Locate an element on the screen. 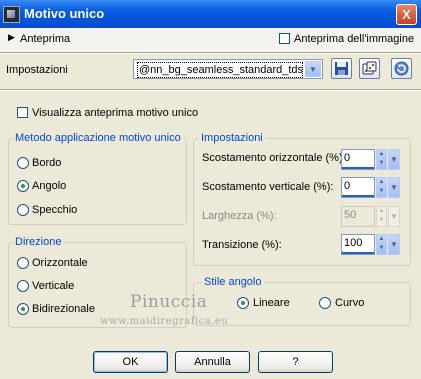 This screenshot has height=379, width=421. randomize-button is located at coordinates (369, 68).